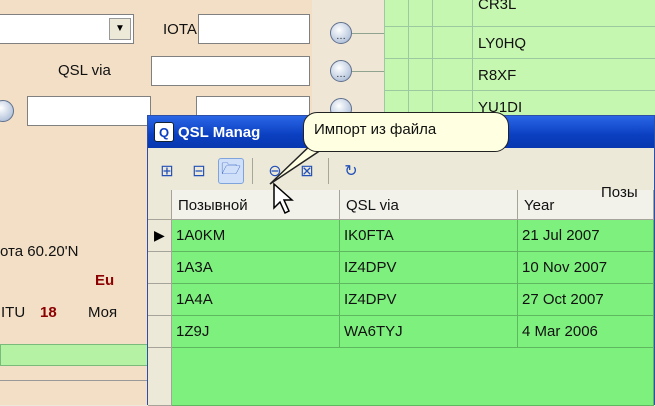 The image size is (655, 406). I want to click on status-bar, so click(74, 355).